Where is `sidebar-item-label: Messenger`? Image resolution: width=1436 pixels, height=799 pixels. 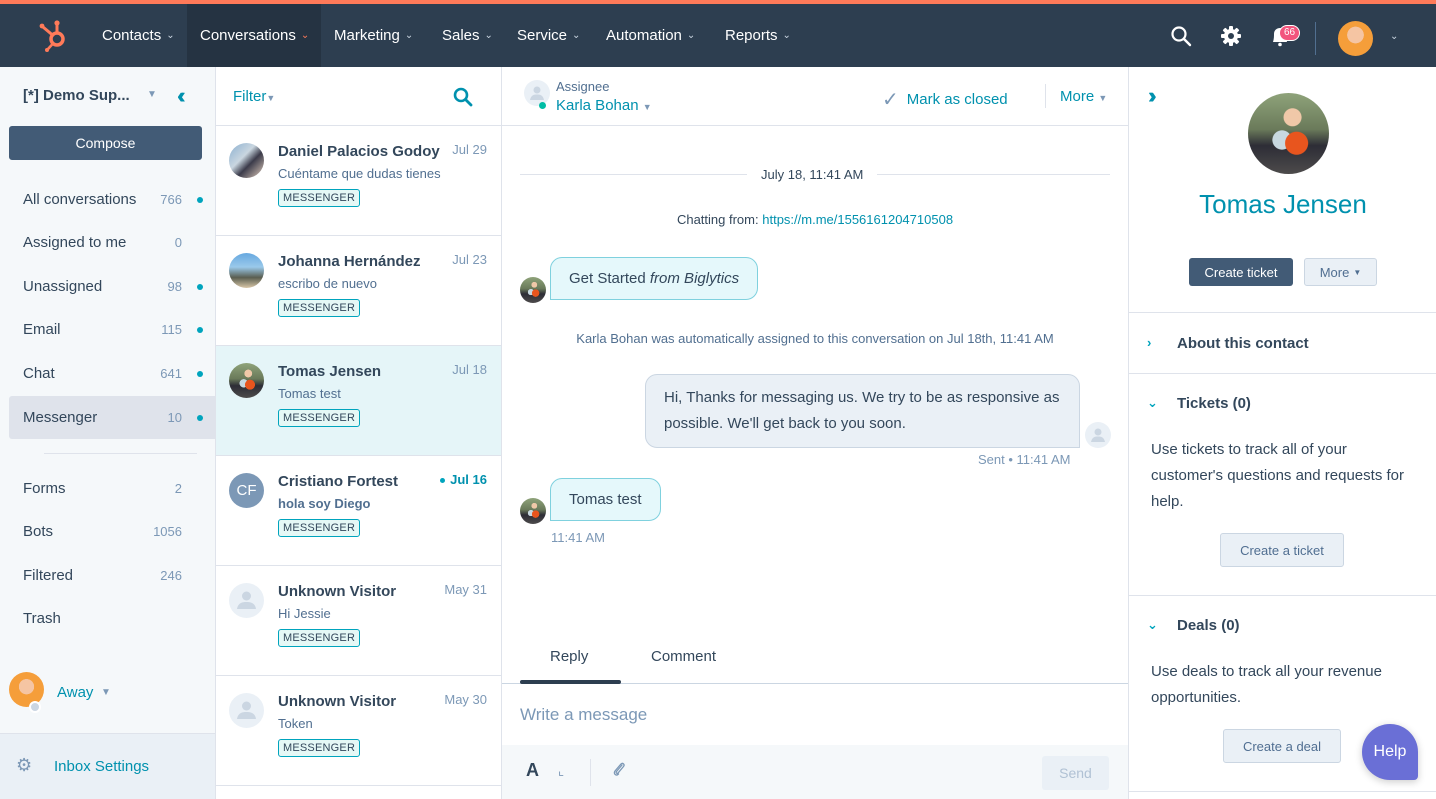
sidebar-item-label: Messenger is located at coordinates (60, 417).